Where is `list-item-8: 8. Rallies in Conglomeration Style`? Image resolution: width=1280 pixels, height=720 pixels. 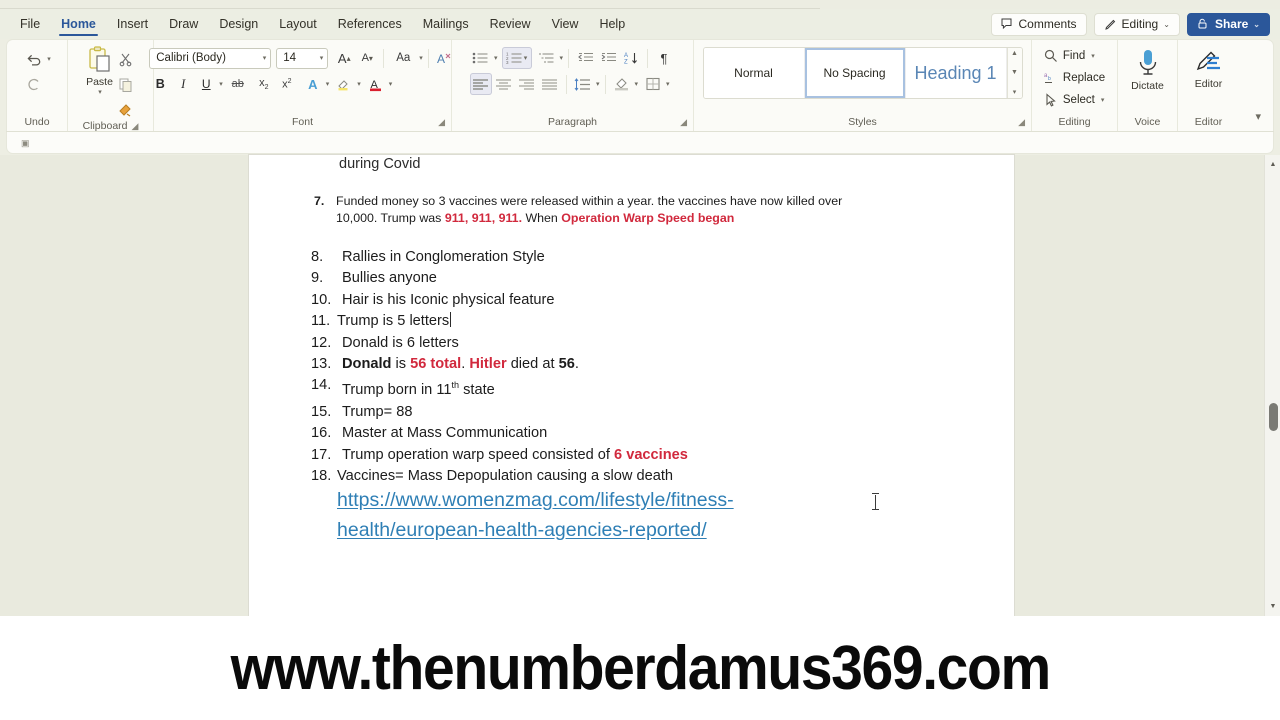 list-item-8: 8. Rallies in Conglomeration Style is located at coordinates (591, 257).